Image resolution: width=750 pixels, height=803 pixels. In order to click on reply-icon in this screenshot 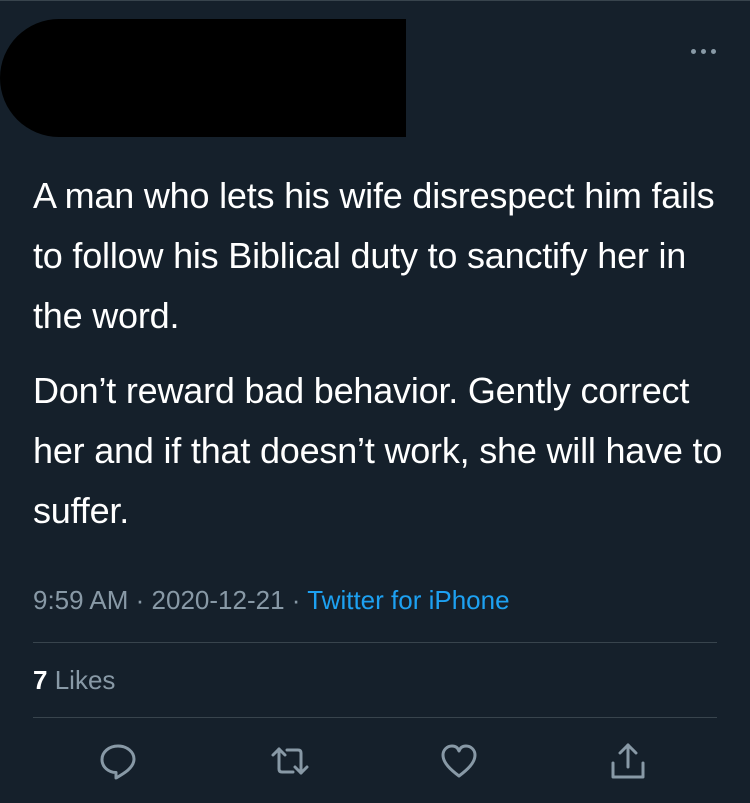, I will do `click(118, 762)`.